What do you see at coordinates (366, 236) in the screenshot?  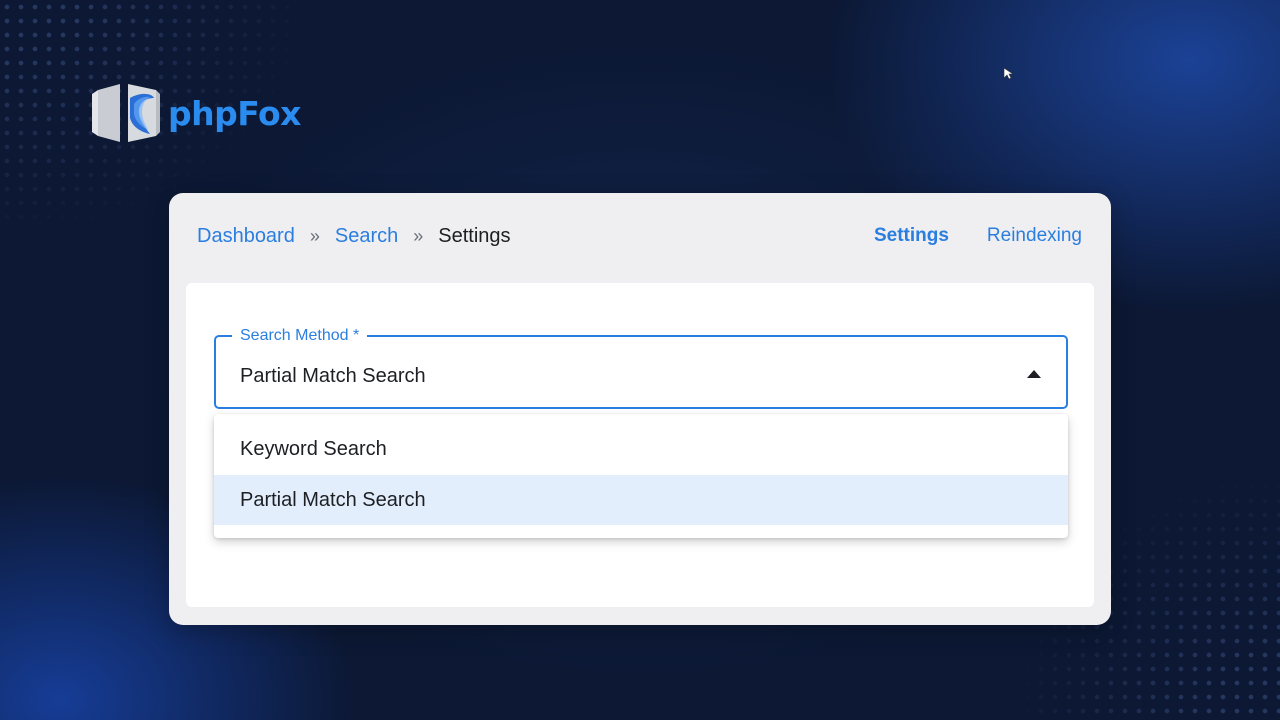 I see `breadcrumb-search-link: Search` at bounding box center [366, 236].